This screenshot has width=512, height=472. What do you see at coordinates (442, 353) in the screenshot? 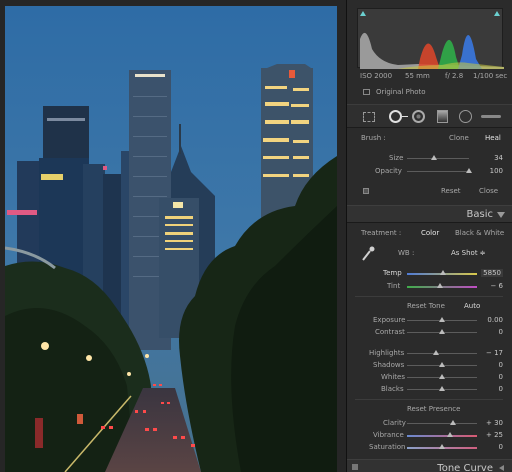
I see `highlights-slider-track` at bounding box center [442, 353].